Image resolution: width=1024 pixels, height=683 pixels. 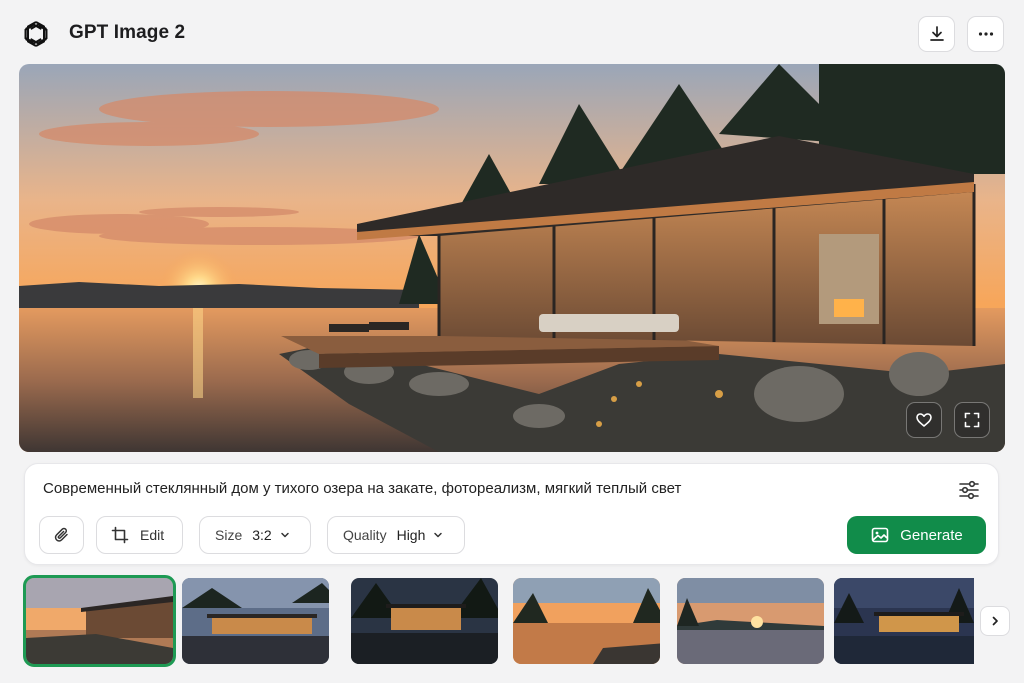 I want to click on attach-button, so click(x=61, y=535).